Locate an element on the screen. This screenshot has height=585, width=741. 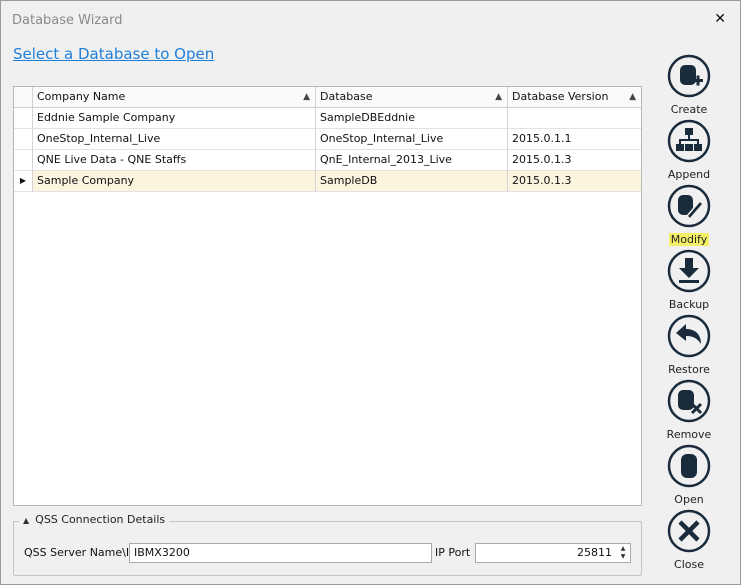
row-selected-indicator-icon: ▶ is located at coordinates (23, 181).